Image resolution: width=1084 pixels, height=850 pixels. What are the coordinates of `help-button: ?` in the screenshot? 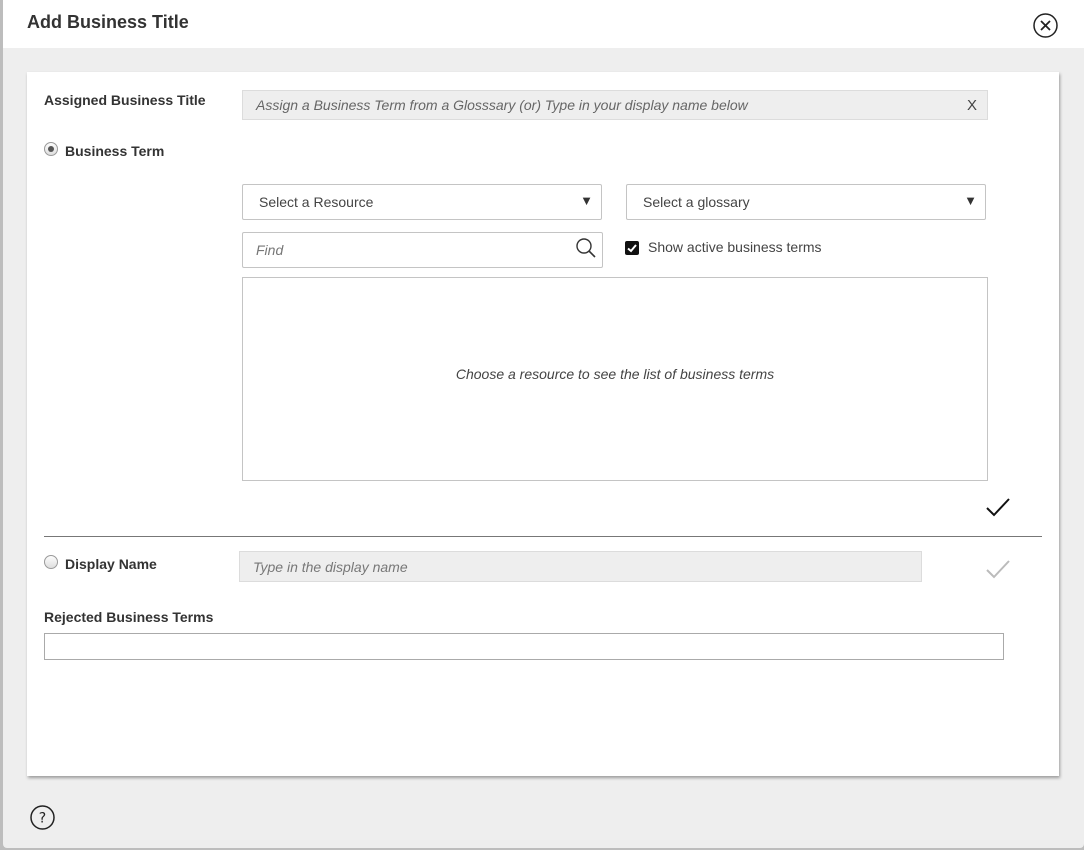 It's located at (42, 817).